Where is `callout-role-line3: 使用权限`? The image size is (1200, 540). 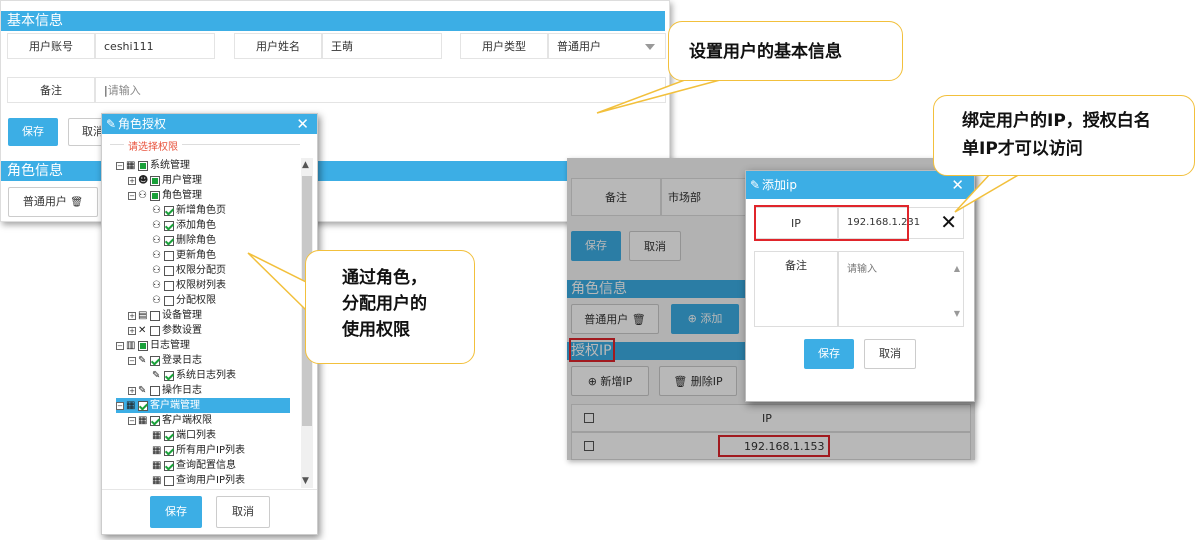 callout-role-line3: 使用权限 is located at coordinates (376, 330).